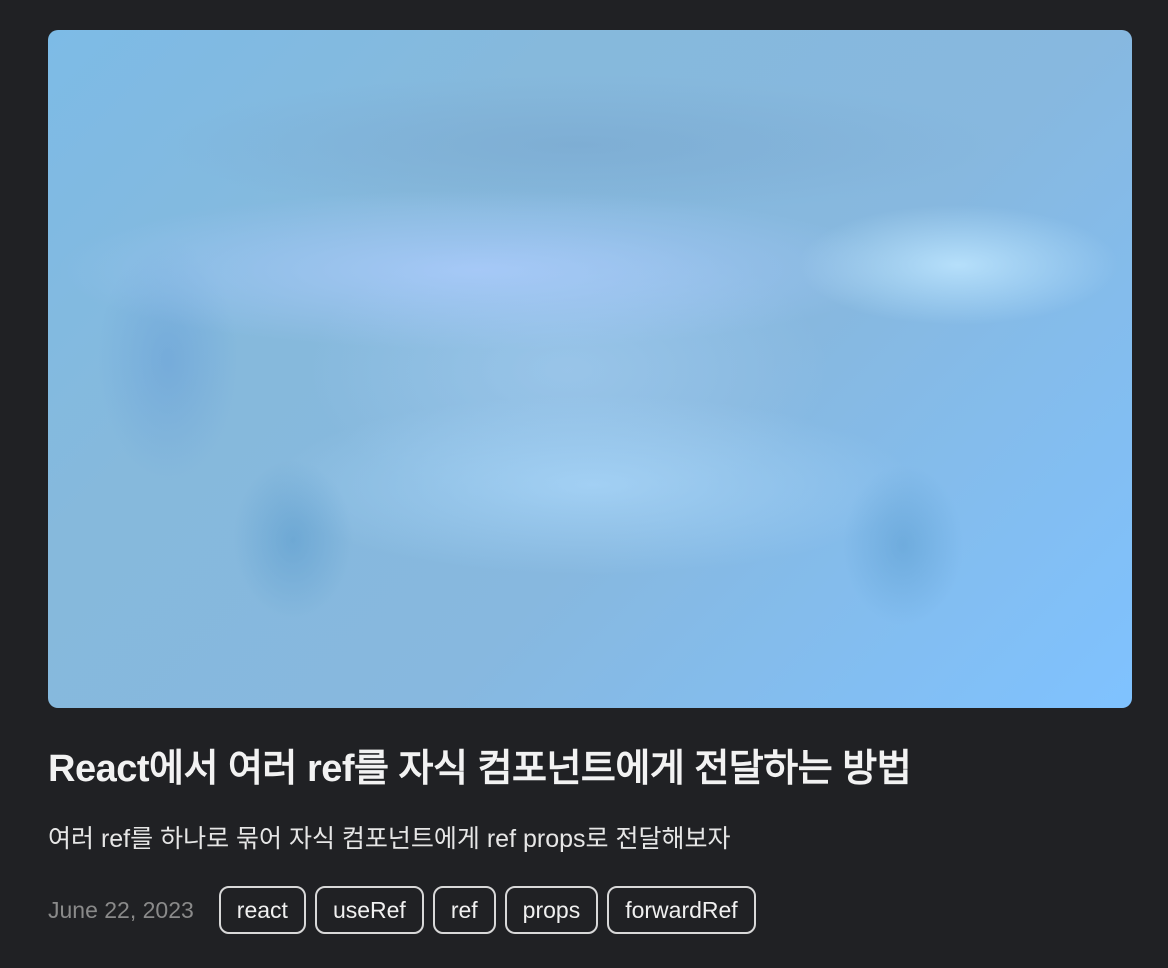 The width and height of the screenshot is (1168, 968). I want to click on tag-useref: useRef, so click(369, 910).